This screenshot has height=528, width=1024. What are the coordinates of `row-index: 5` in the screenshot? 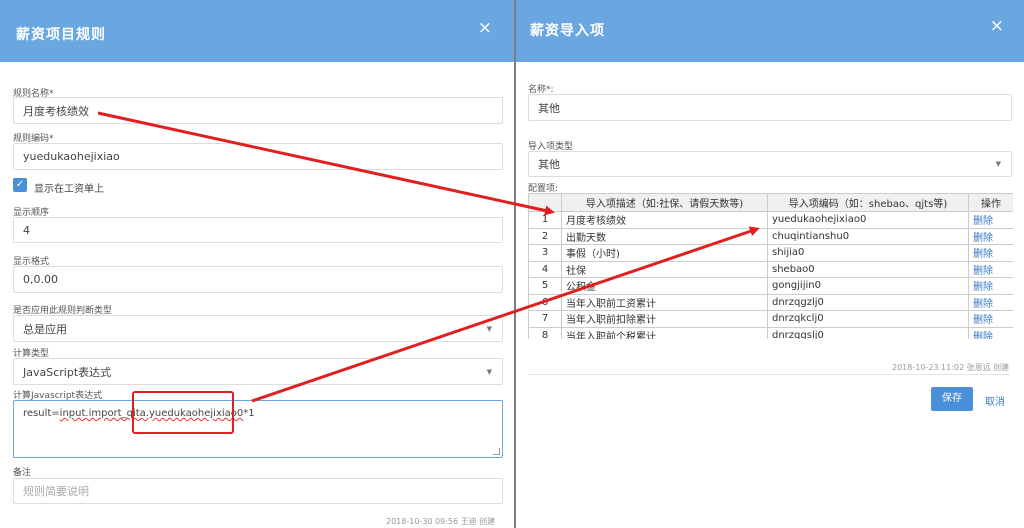 It's located at (545, 286).